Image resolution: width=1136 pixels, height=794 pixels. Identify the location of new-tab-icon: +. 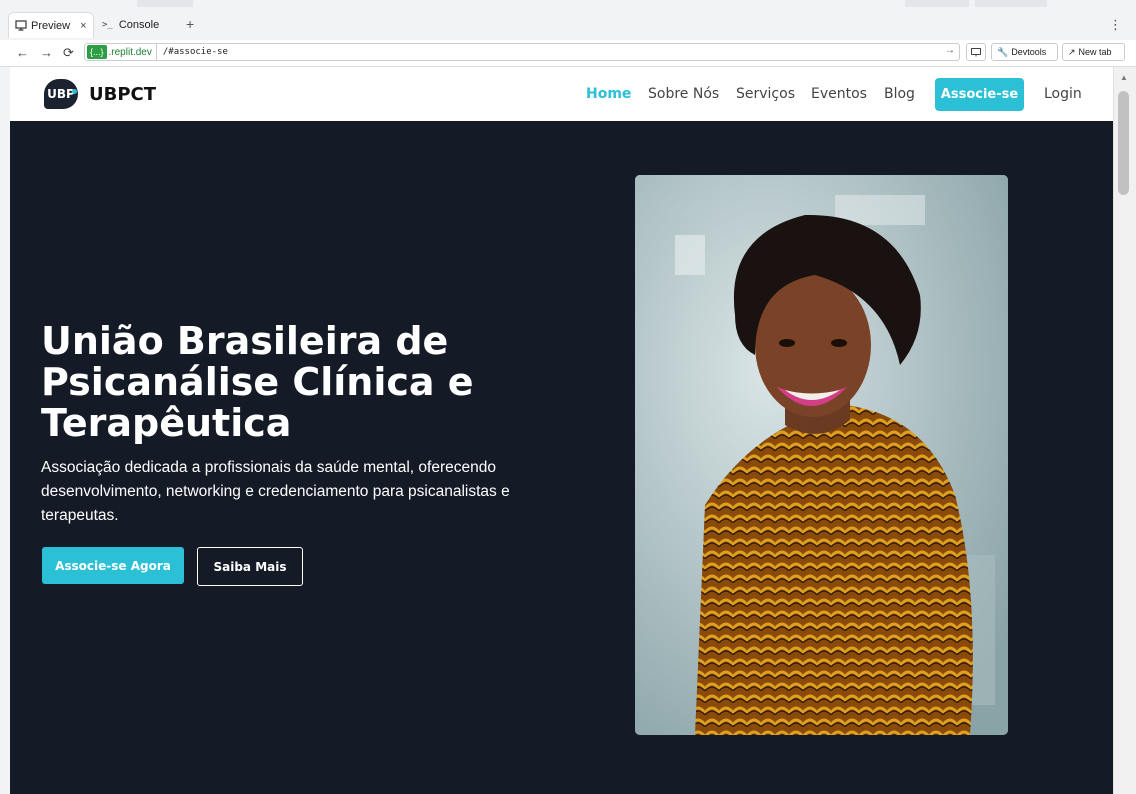
(190, 24).